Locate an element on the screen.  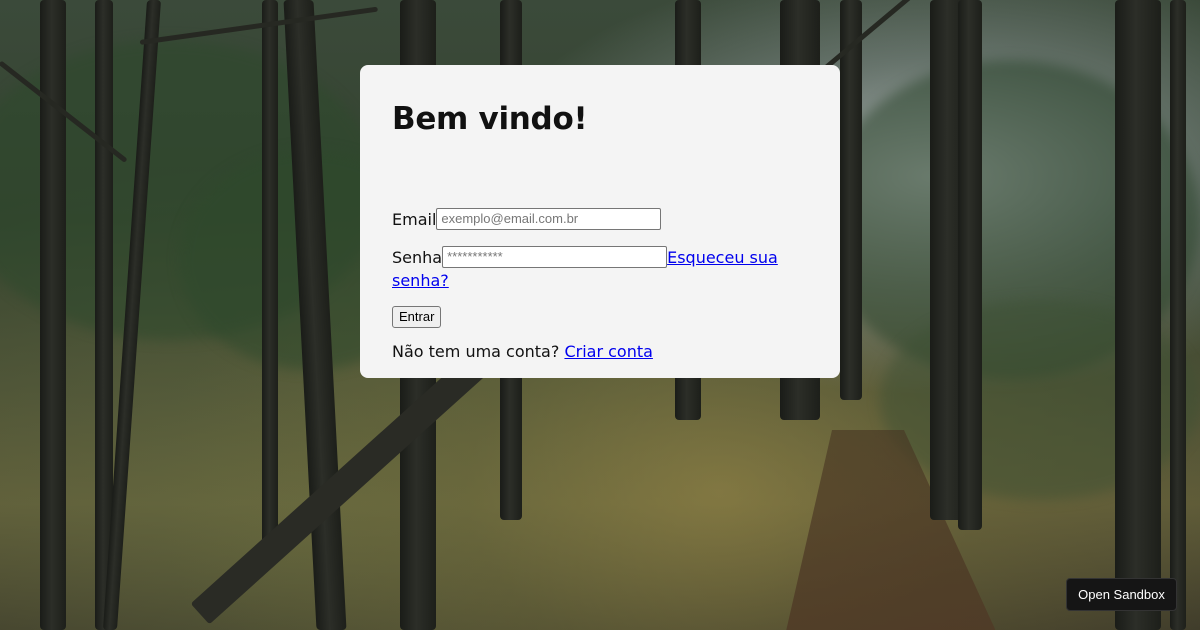
create-account-link: Criar conta is located at coordinates (608, 351).